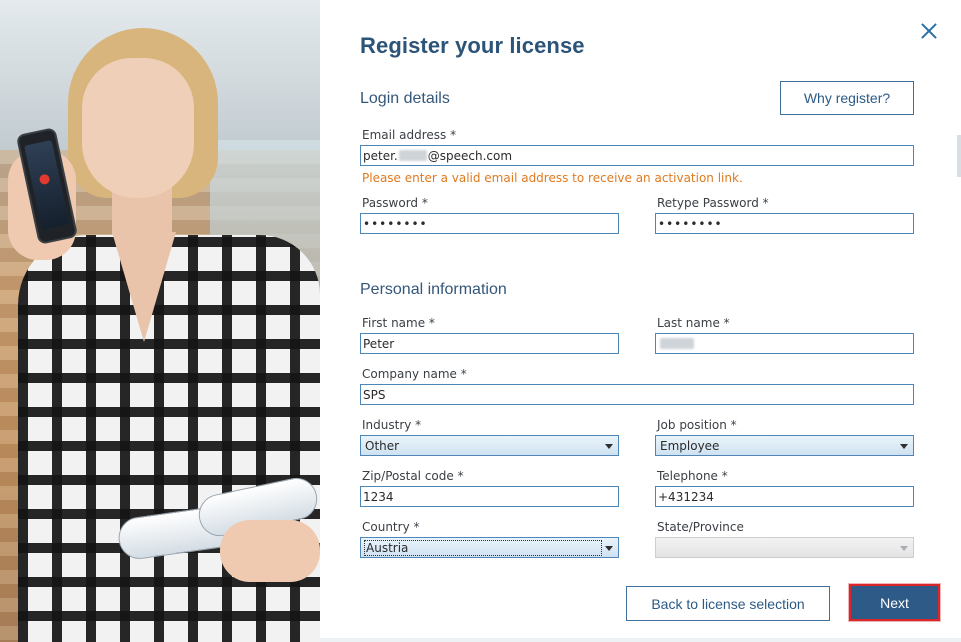 This screenshot has width=961, height=642. What do you see at coordinates (784, 445) in the screenshot?
I see `job-position-select: Employee` at bounding box center [784, 445].